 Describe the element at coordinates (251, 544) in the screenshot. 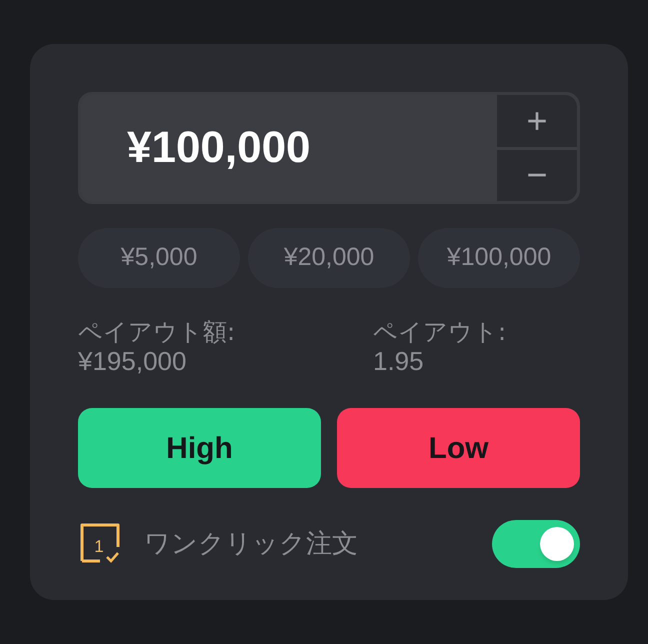

I see `one-click-label: ワンクリック注文` at that location.